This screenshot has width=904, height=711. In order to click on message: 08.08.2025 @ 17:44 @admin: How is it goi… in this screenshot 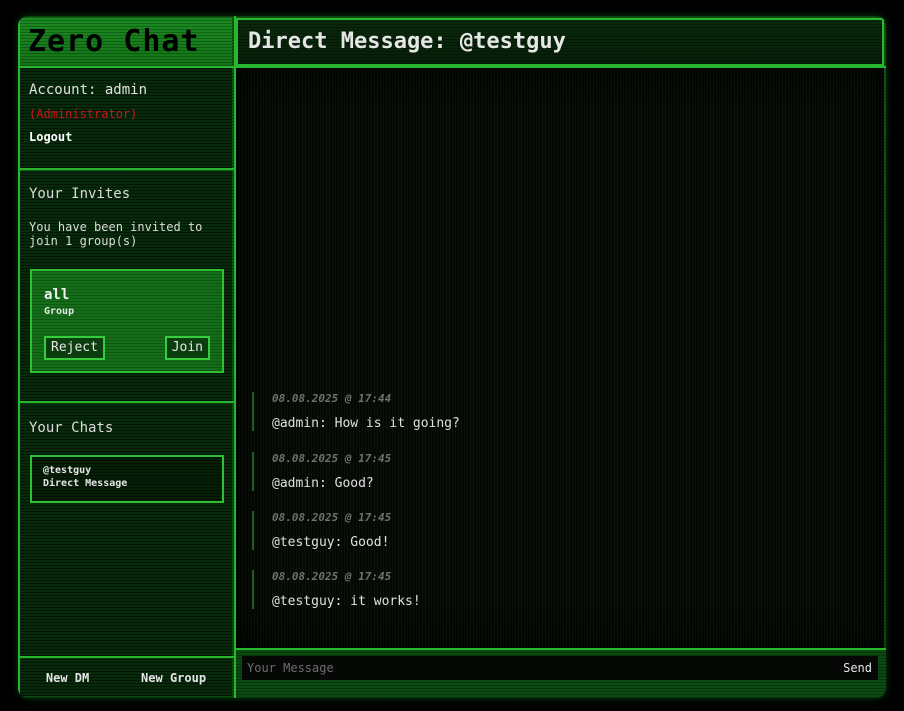, I will do `click(552, 411)`.